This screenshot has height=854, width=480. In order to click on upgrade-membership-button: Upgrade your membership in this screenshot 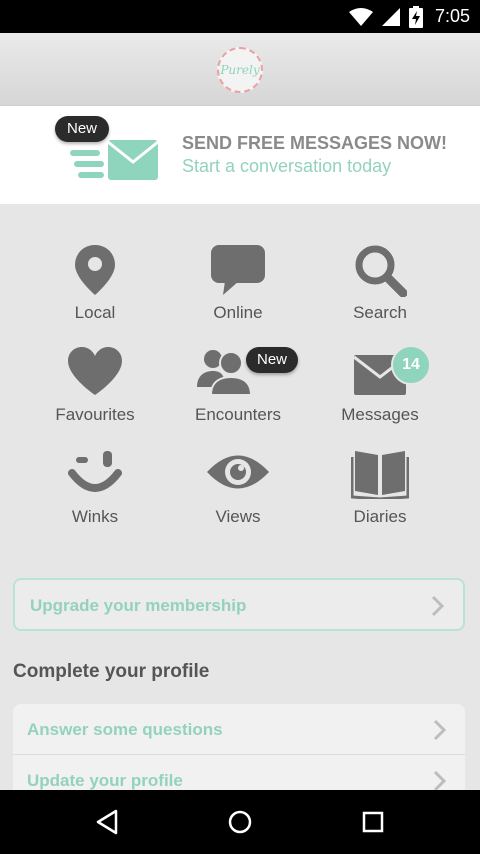, I will do `click(239, 604)`.